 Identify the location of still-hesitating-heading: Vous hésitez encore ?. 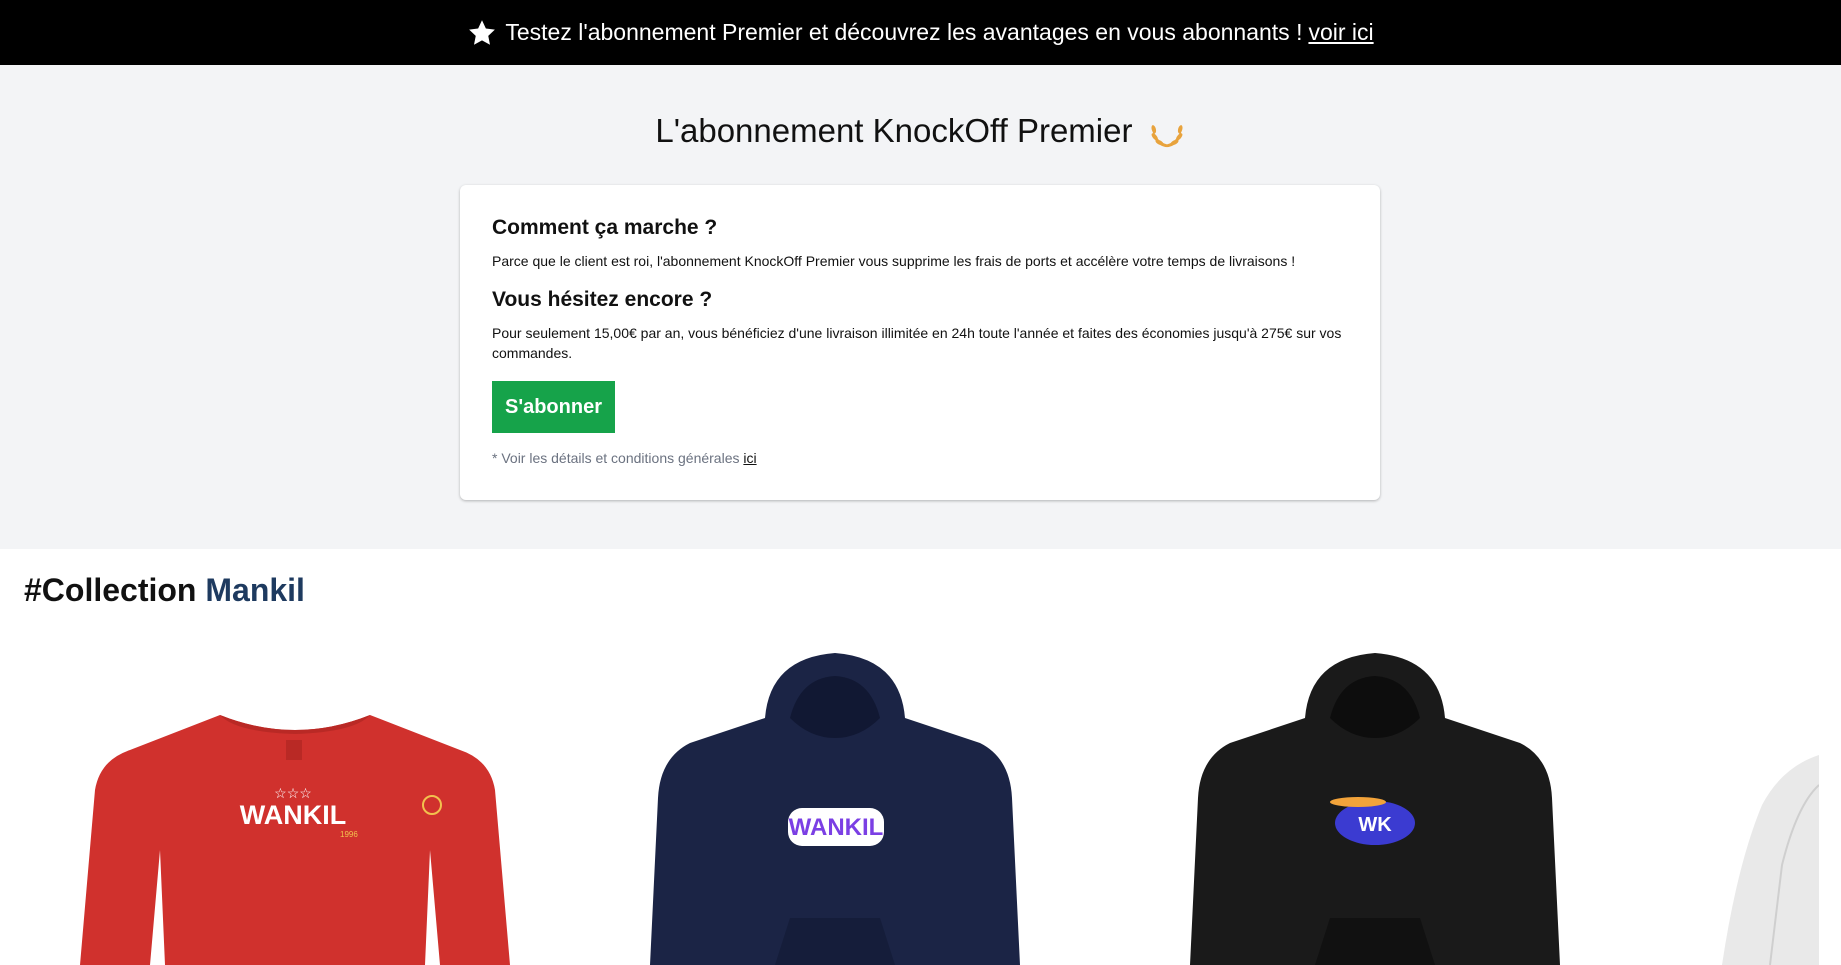
(602, 299).